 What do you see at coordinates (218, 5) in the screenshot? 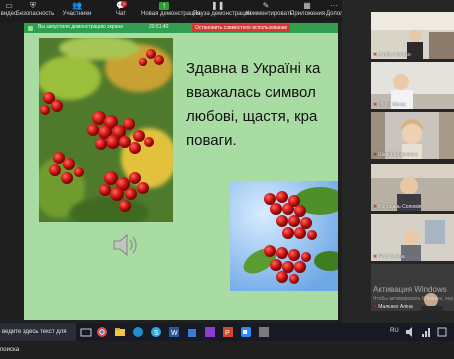
I see `pause-icon: ❚❚` at bounding box center [218, 5].